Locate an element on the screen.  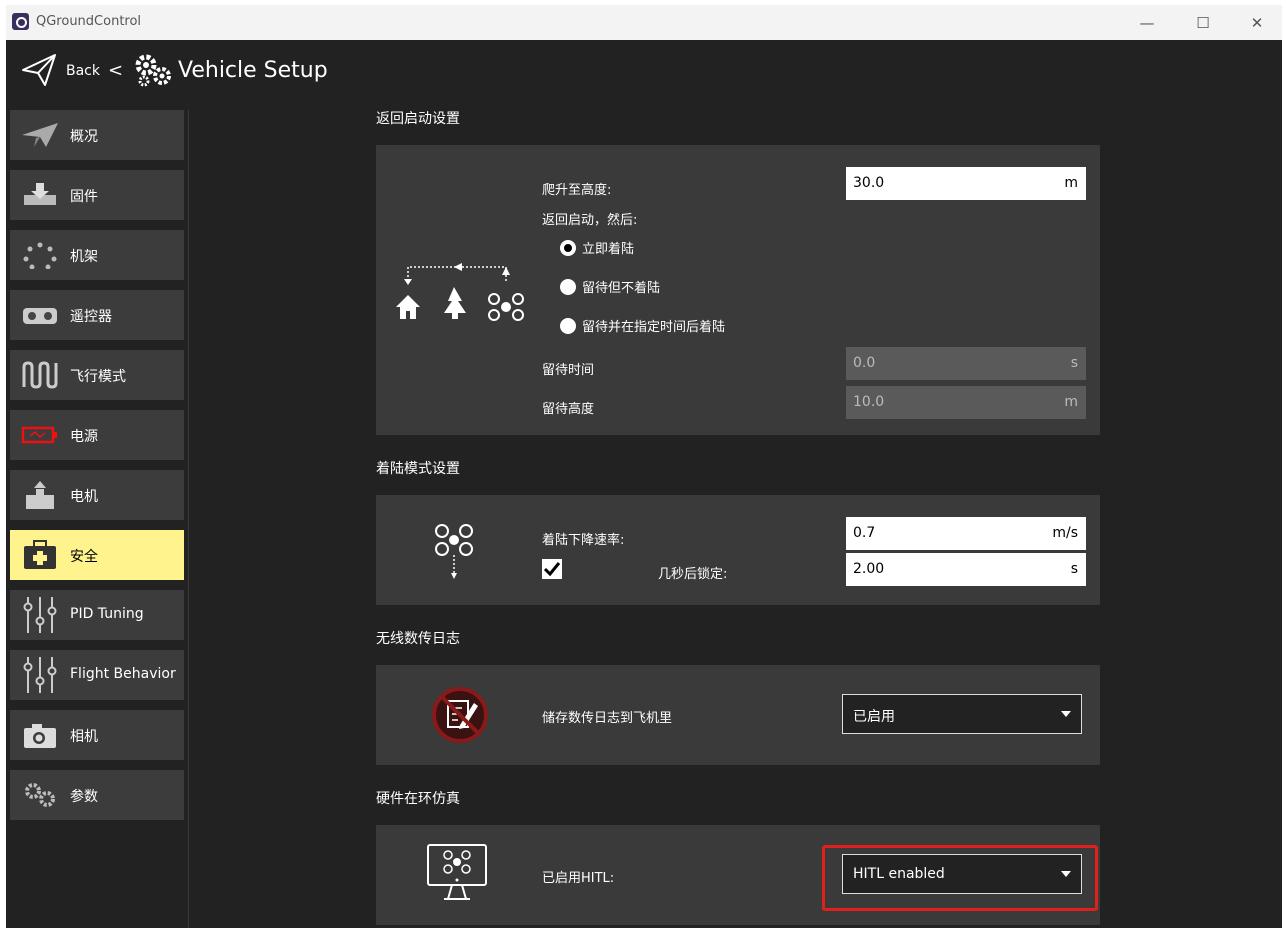
maximize-button: ☐ is located at coordinates (1203, 22).